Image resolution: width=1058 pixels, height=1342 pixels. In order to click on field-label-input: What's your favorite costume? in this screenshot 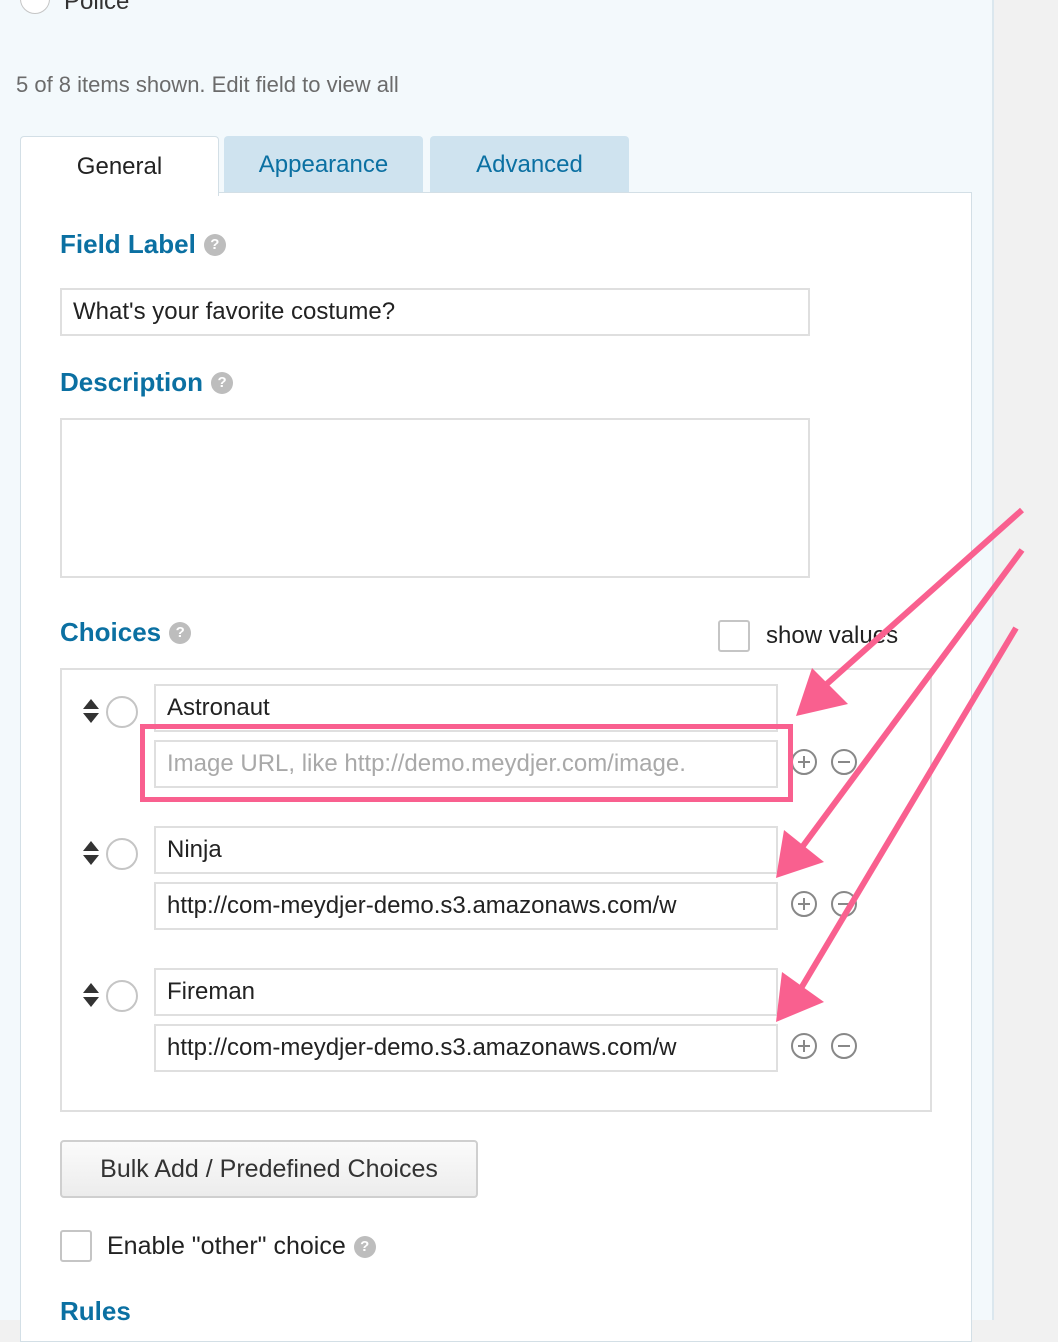, I will do `click(435, 312)`.